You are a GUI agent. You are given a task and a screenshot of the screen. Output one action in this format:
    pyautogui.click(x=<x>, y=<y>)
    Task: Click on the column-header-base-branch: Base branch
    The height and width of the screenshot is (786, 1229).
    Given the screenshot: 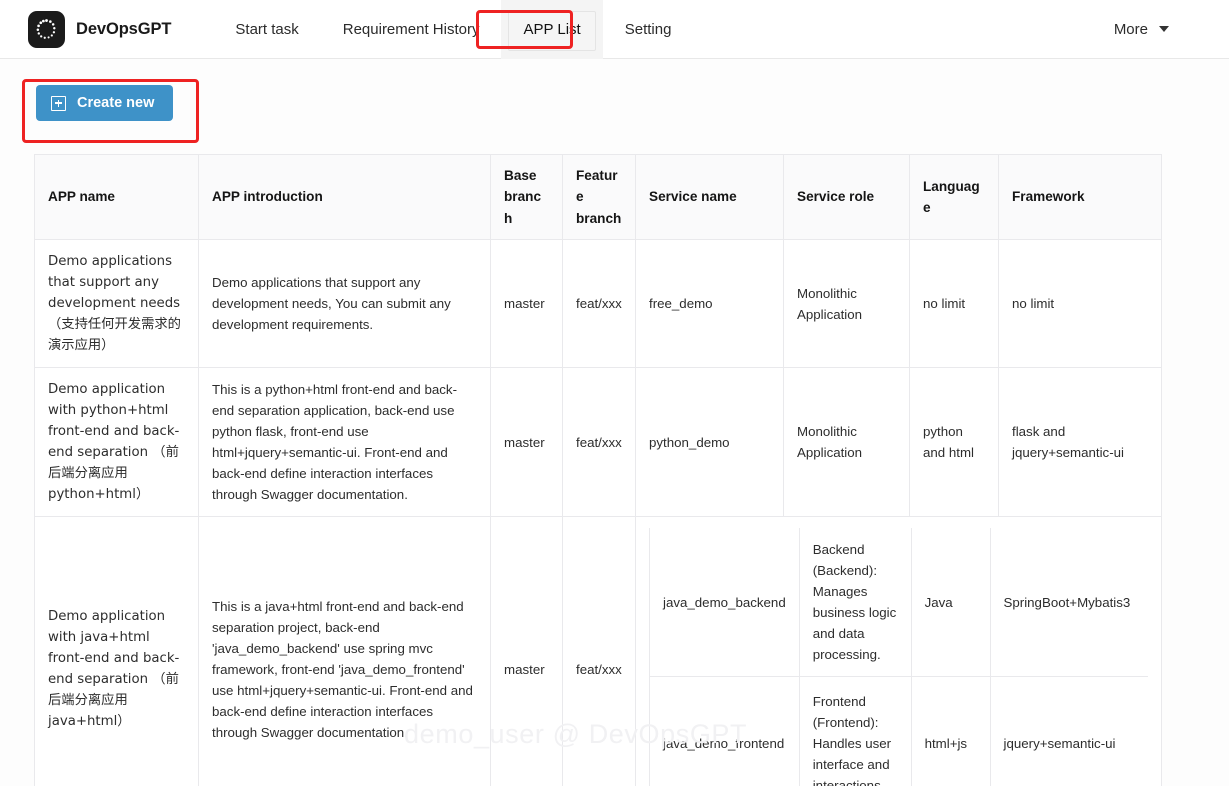 What is the action you would take?
    pyautogui.click(x=526, y=197)
    